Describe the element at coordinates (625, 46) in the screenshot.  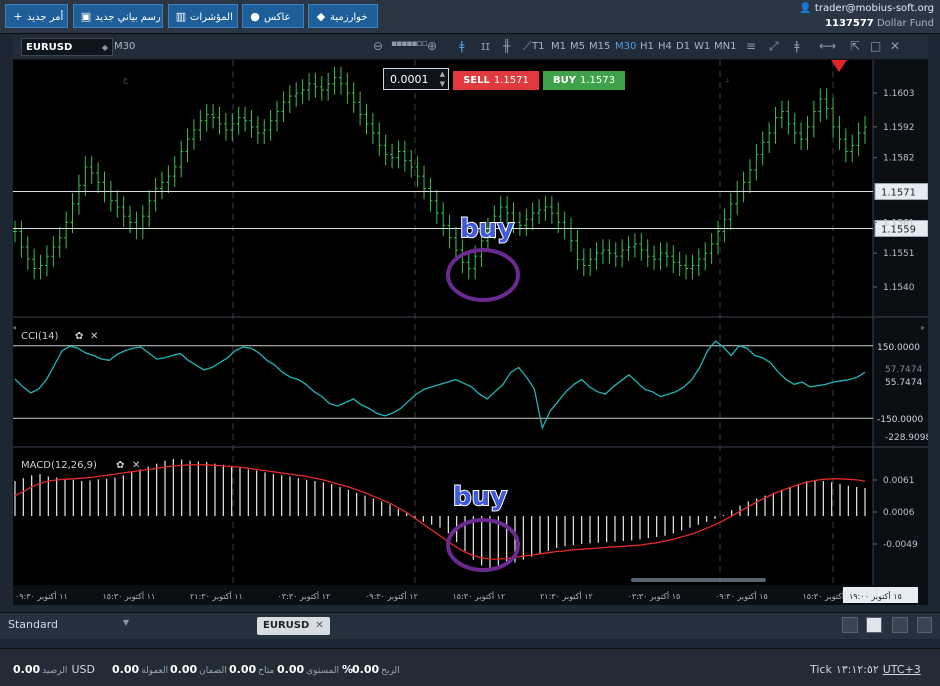
I see `timeframe-m30: M30` at that location.